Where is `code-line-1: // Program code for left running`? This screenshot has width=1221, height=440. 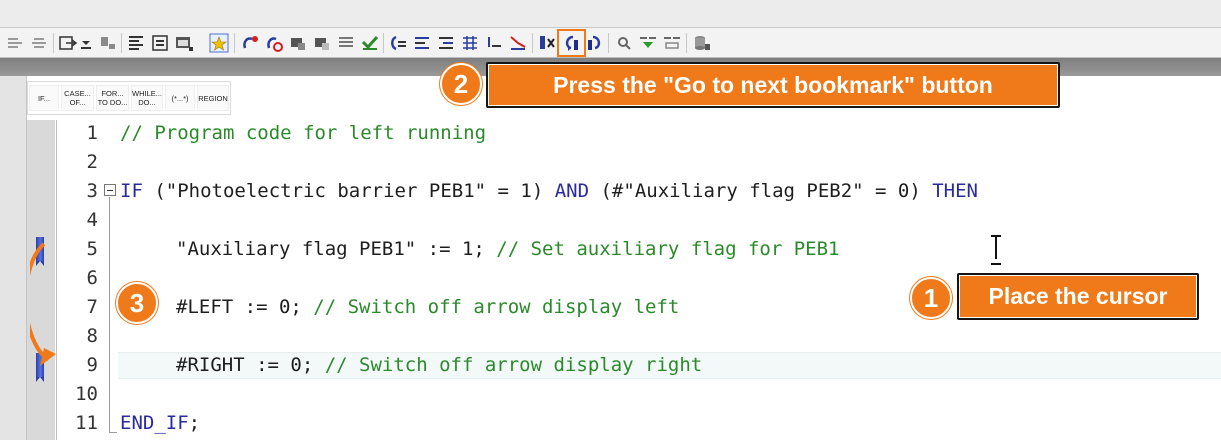
code-line-1: // Program code for left running is located at coordinates (303, 133).